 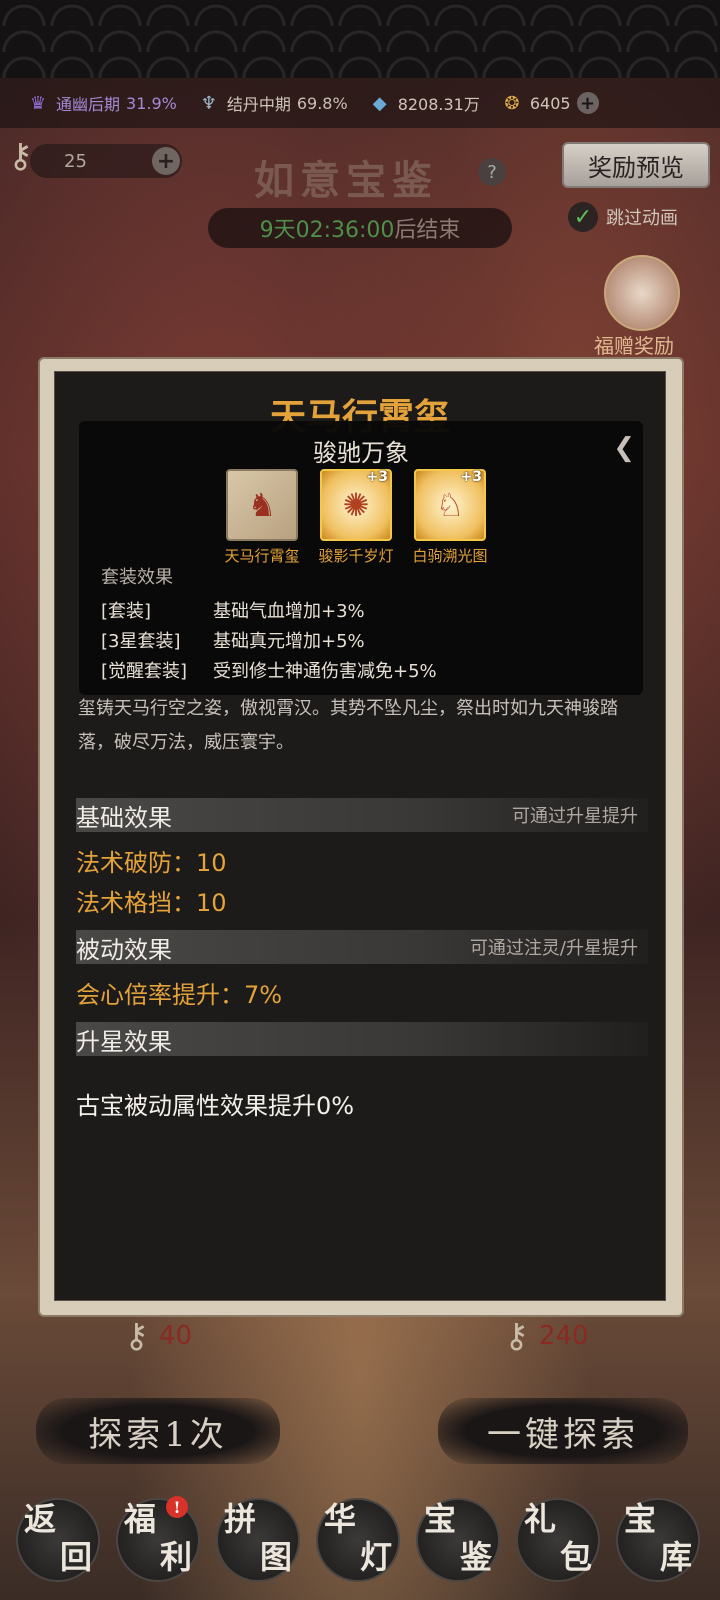 I want to click on explore-once-button: 探索1次, so click(x=158, y=1431).